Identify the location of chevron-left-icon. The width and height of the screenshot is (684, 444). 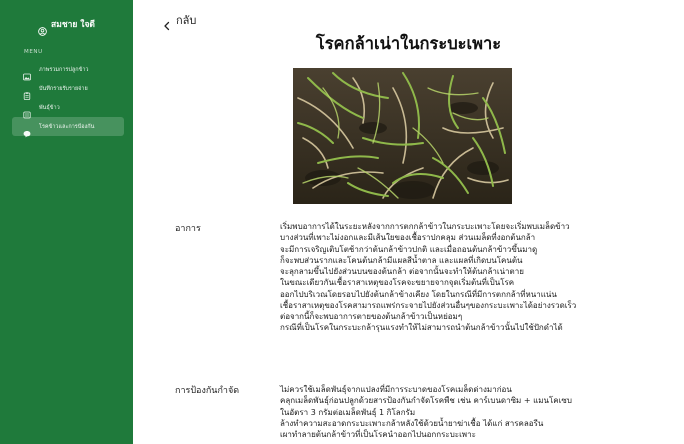
(167, 23).